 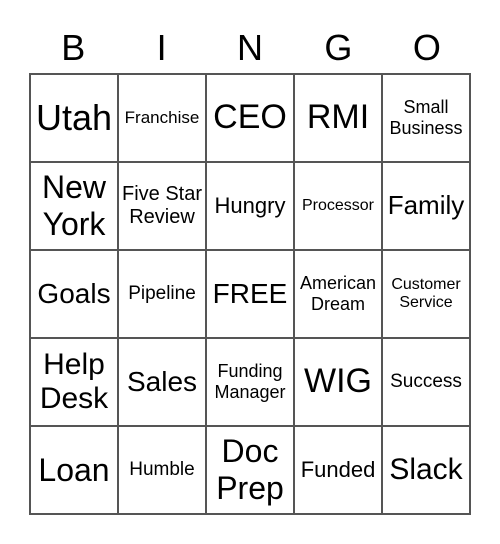 I want to click on bingo-header: B I N G O, so click(x=250, y=48).